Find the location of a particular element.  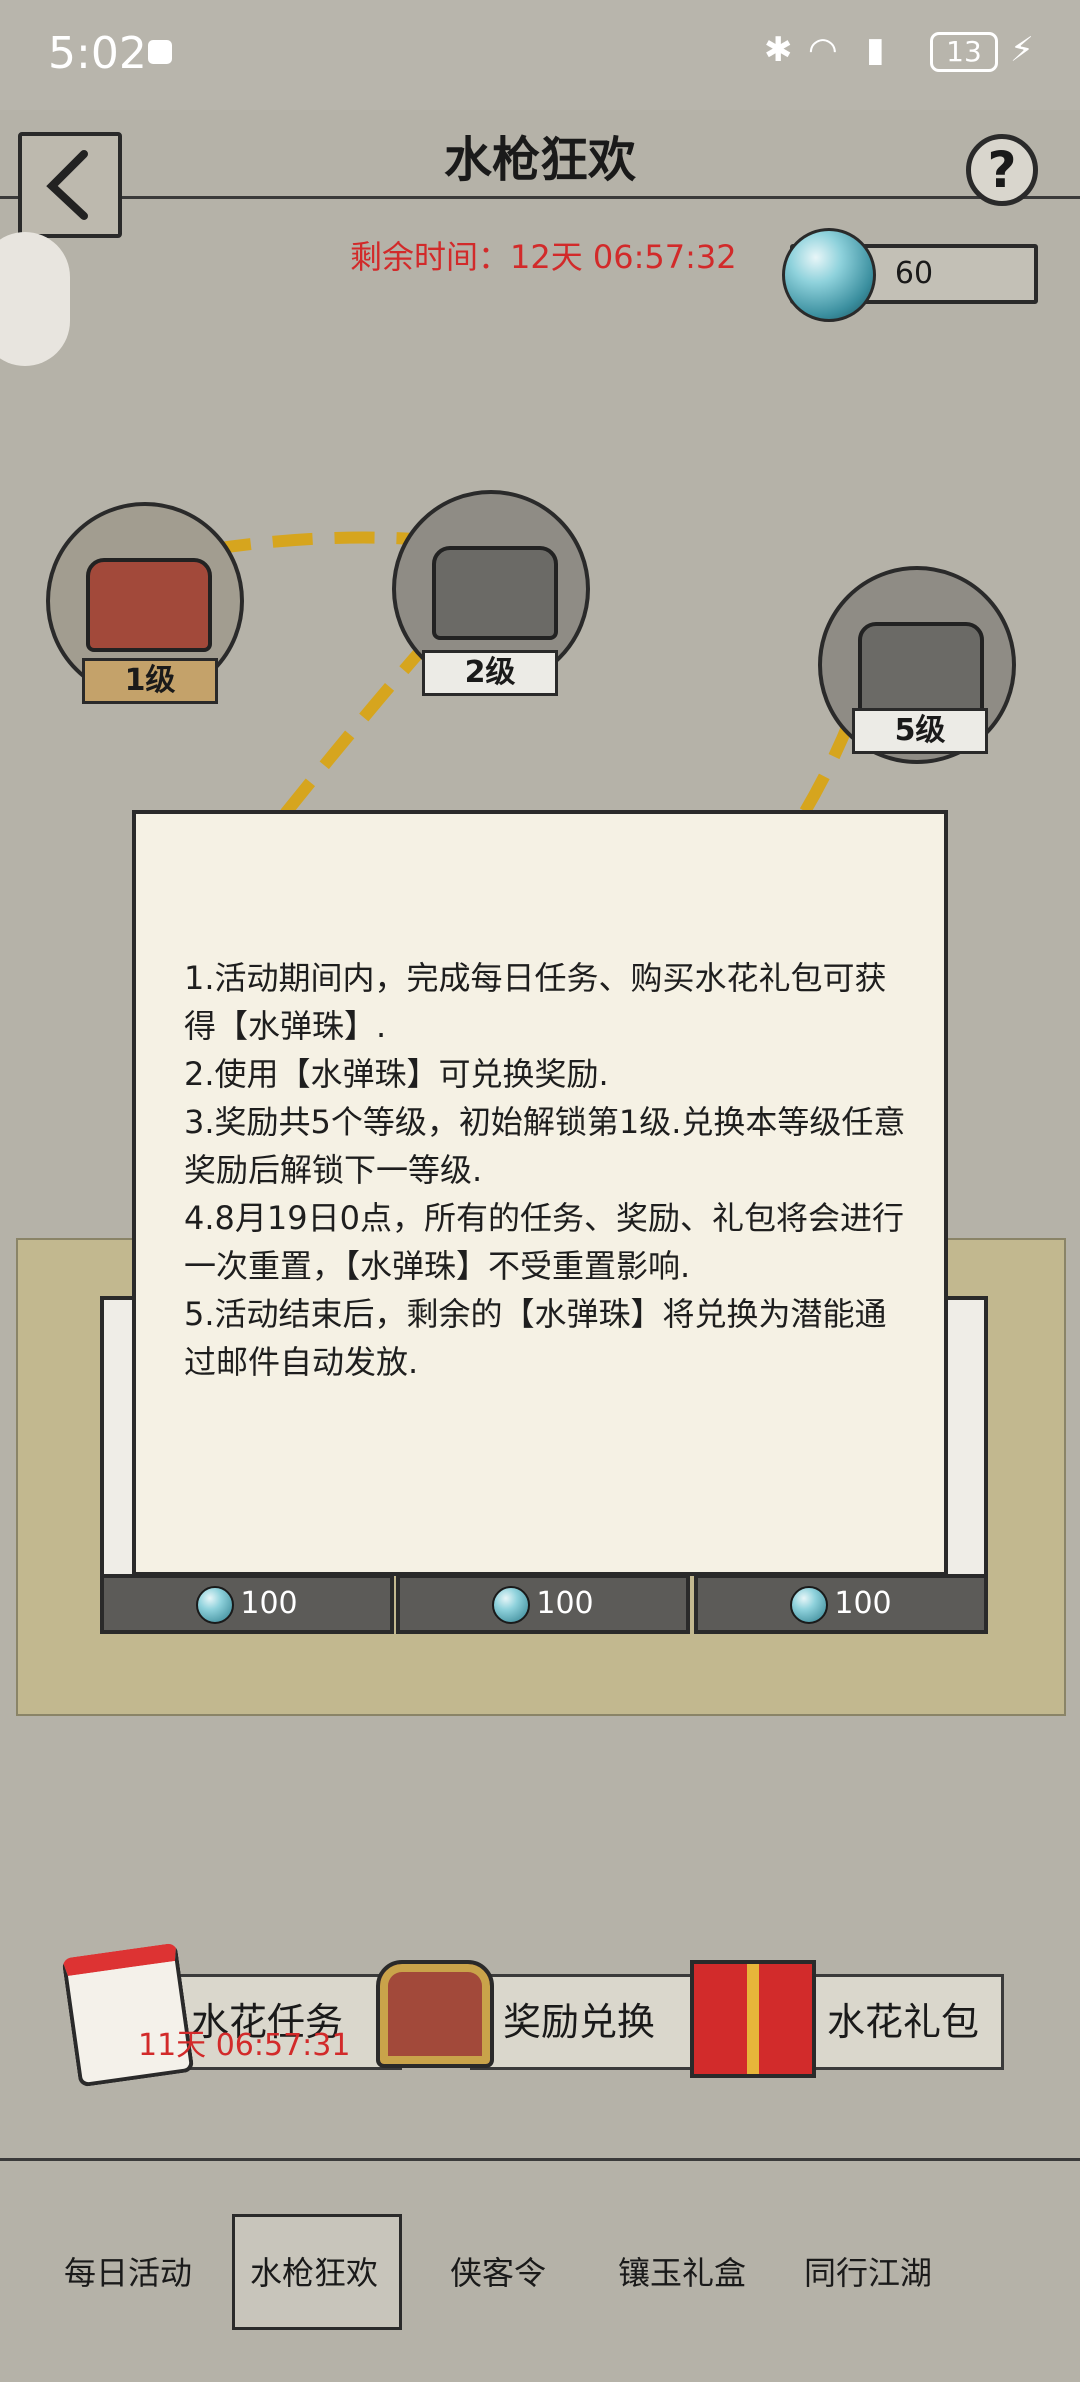

reward-cost-1: 100 is located at coordinates (247, 1604).